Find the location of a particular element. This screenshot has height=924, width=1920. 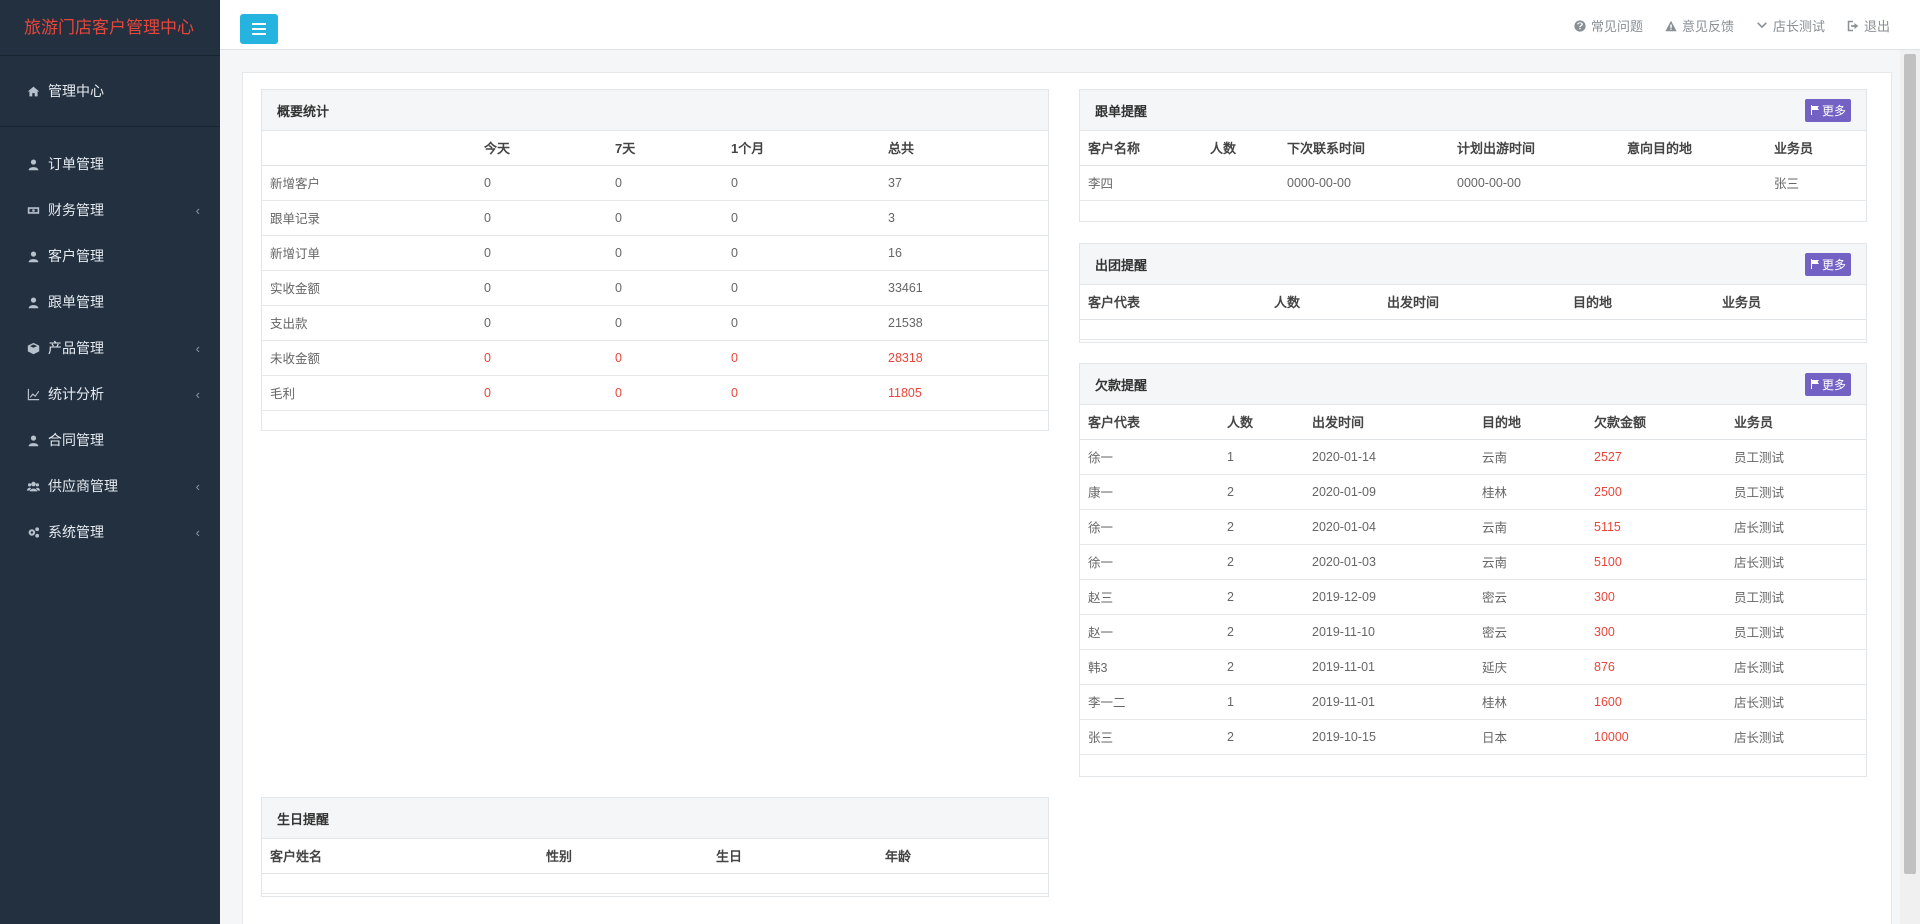

table-cell: 300 is located at coordinates (1656, 597).